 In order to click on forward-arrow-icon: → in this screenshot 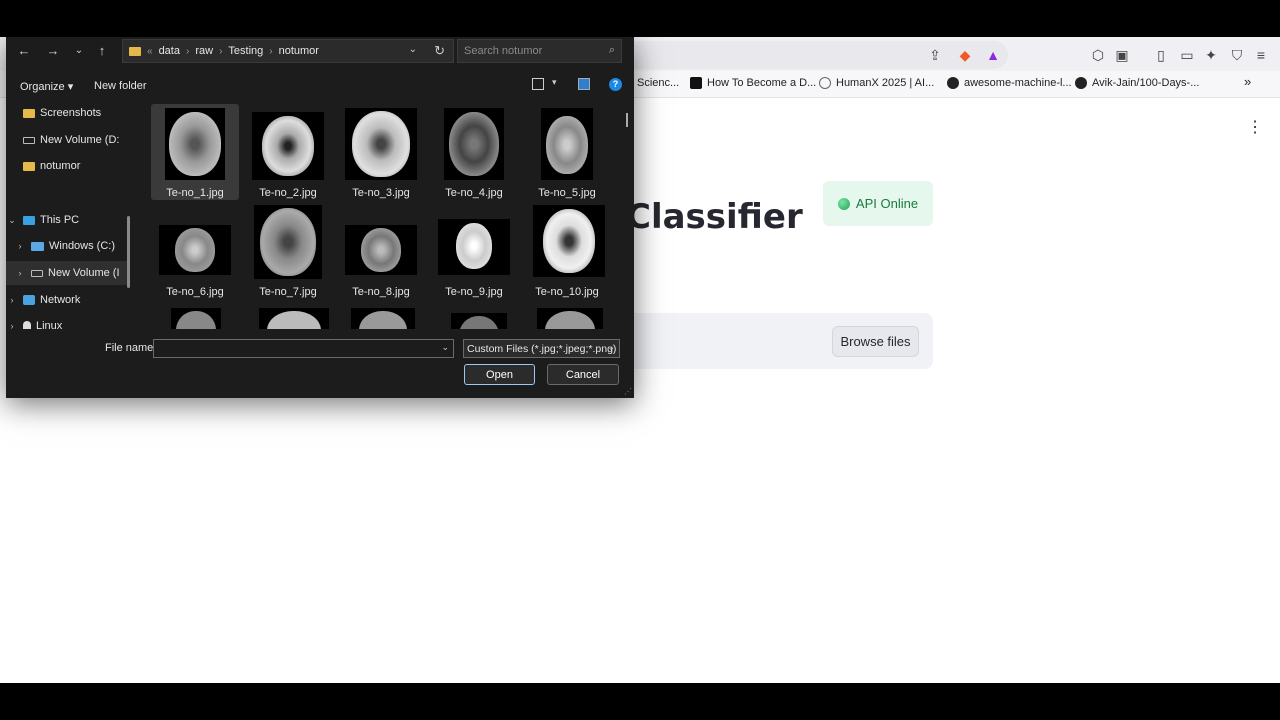, I will do `click(53, 51)`.